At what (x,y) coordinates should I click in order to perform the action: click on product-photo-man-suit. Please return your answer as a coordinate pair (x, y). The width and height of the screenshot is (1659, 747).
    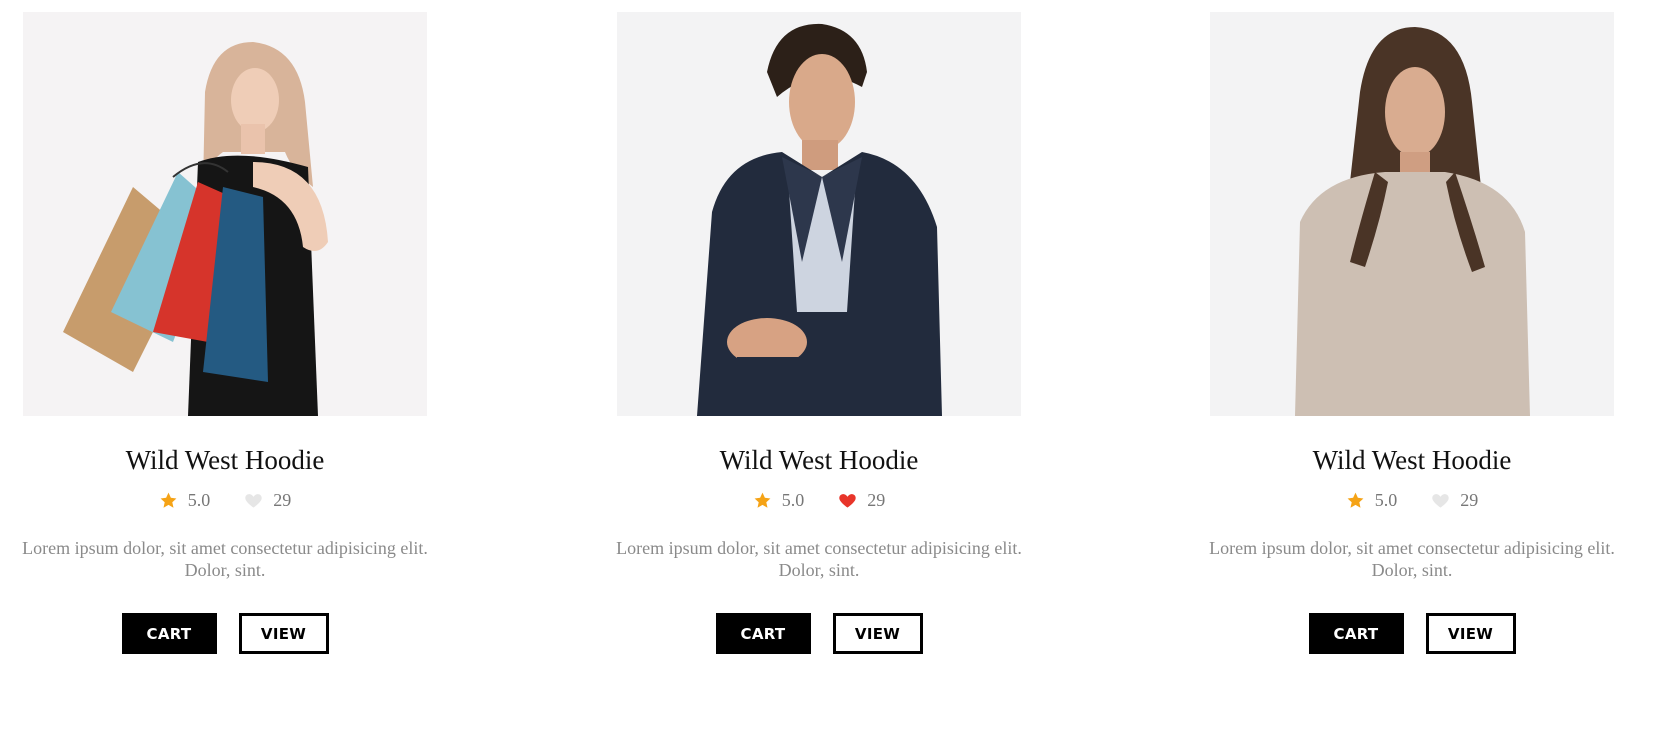
    Looking at the image, I should click on (819, 214).